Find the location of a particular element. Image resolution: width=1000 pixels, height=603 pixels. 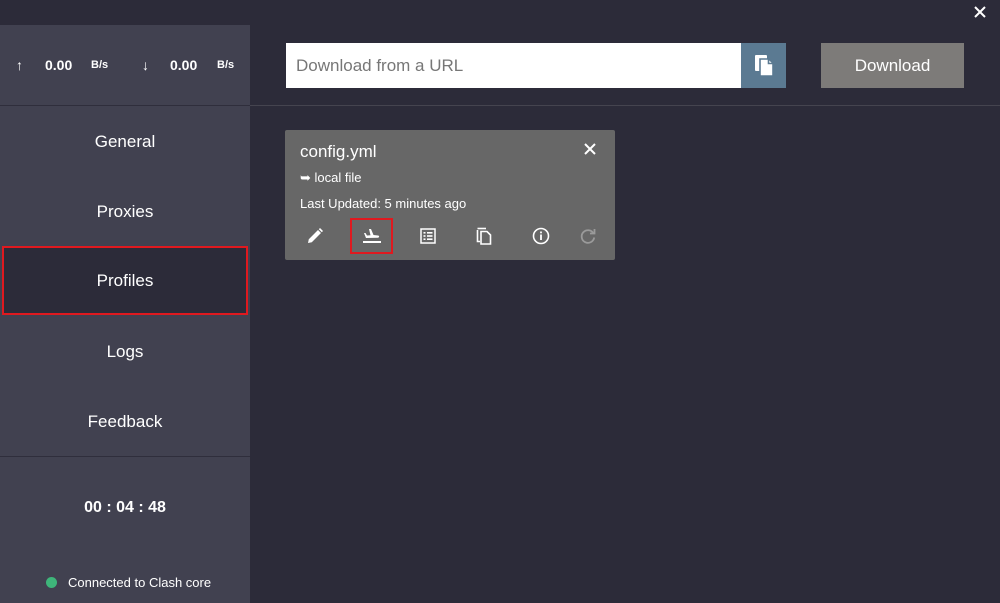

sidebar-item-feedback: Feedback is located at coordinates (125, 422).